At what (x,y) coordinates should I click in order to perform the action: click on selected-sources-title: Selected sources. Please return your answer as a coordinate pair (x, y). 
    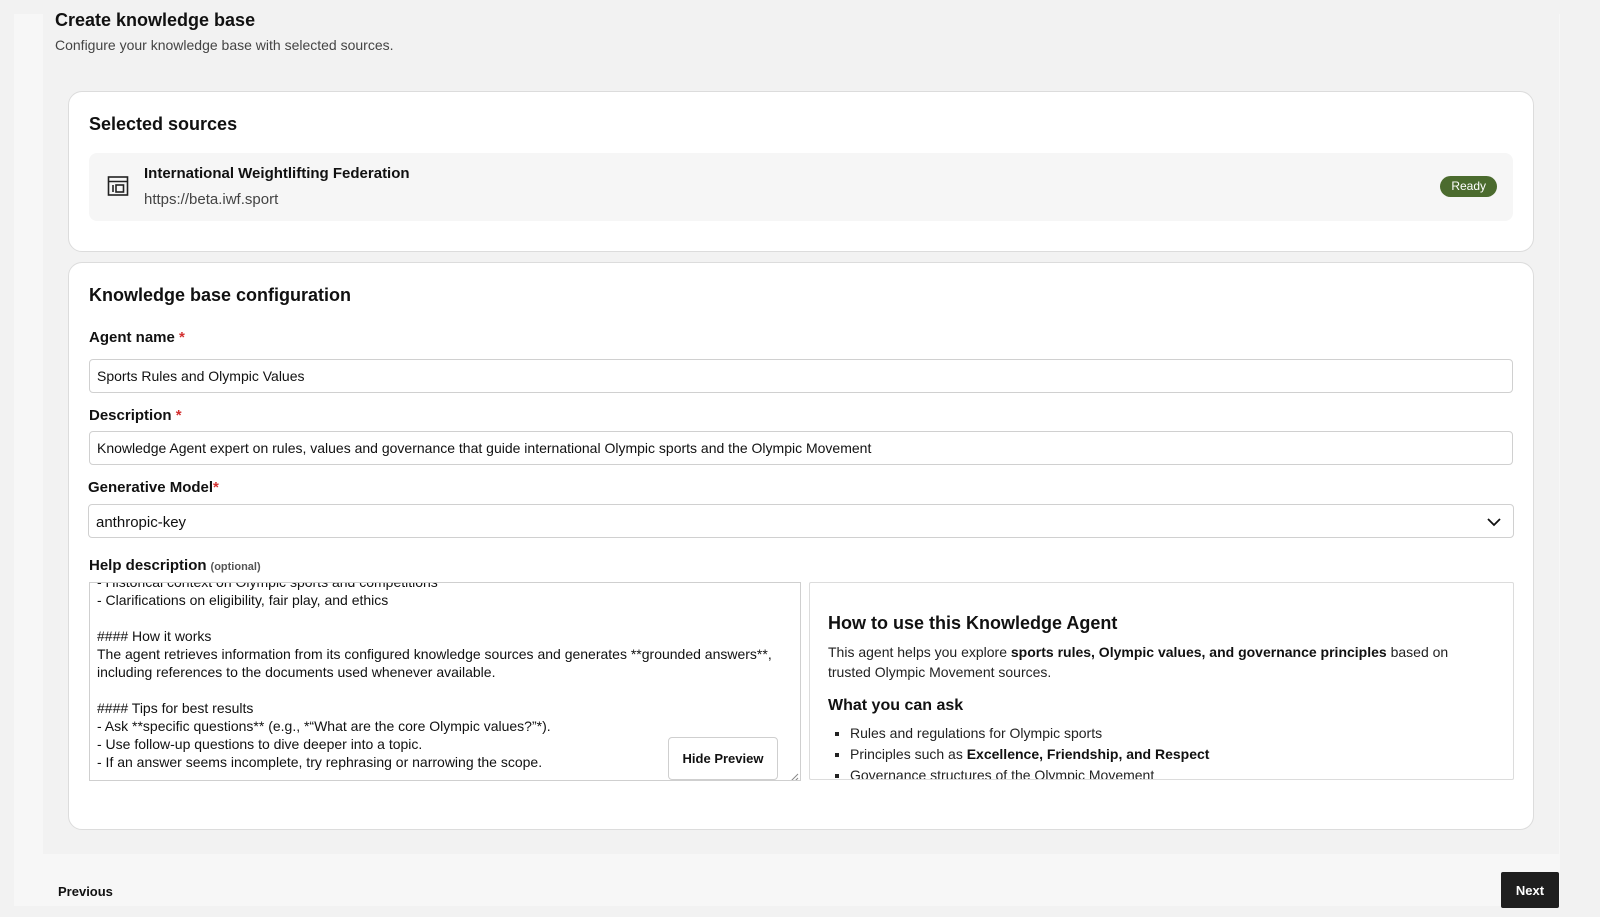
    Looking at the image, I should click on (163, 124).